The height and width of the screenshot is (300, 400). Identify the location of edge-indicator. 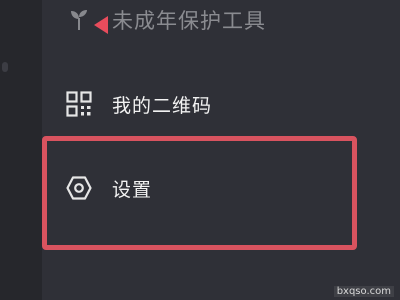
(5, 67).